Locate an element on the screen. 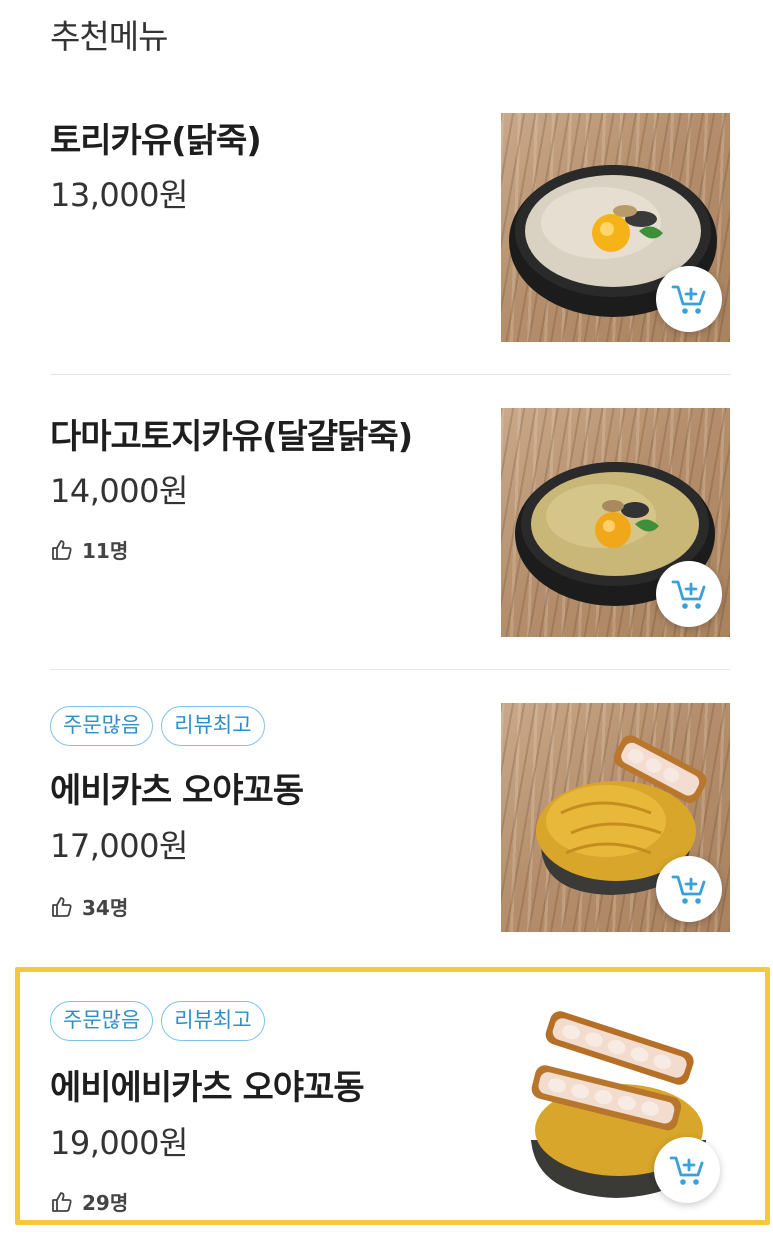 This screenshot has height=1258, width=773. likes-count: 29명 is located at coordinates (105, 1203).